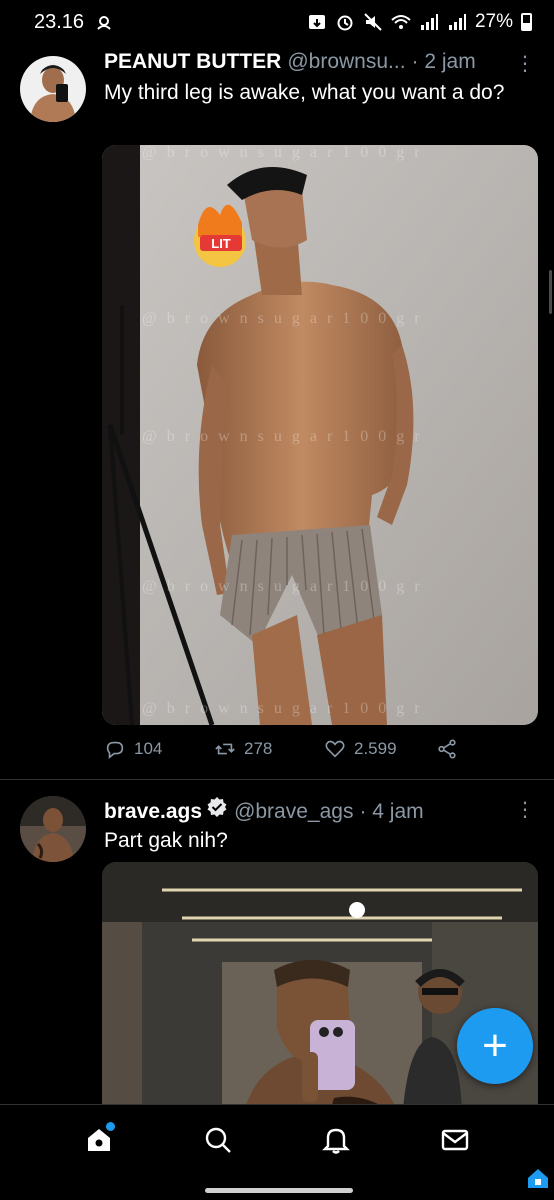  I want to click on tweet-header: PEANUT BUTTER @brownsu... · 2 jam, so click(321, 62).